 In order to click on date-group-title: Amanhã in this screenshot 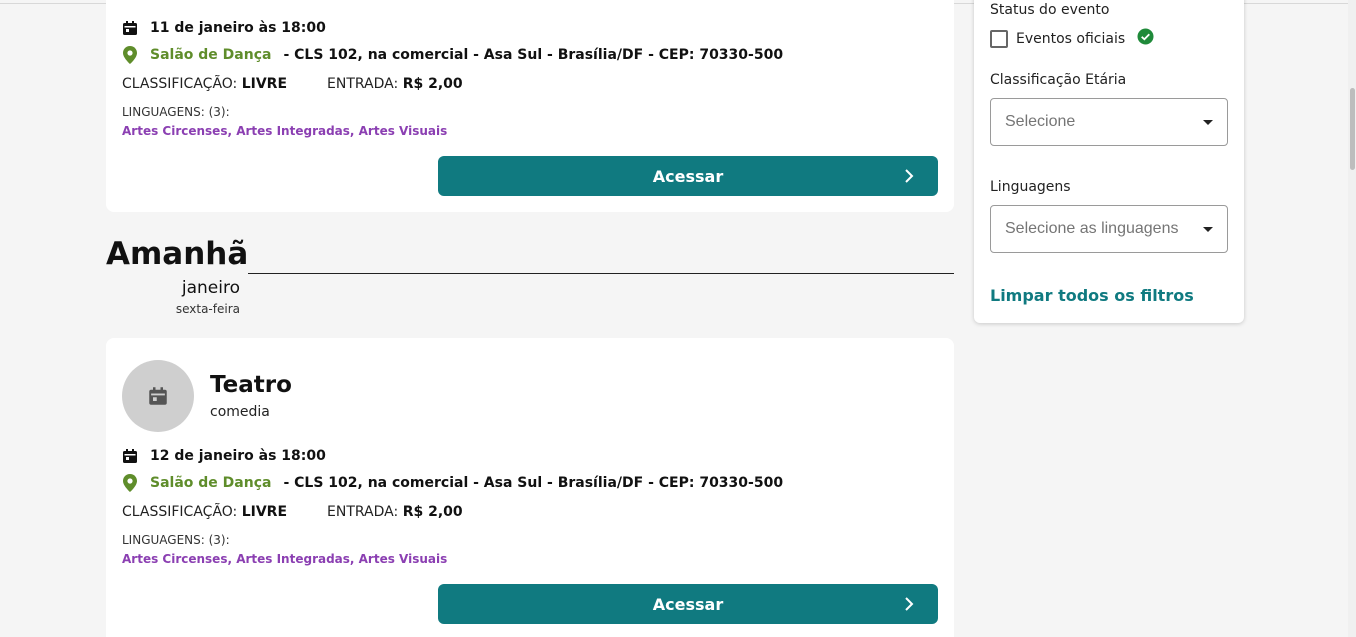, I will do `click(177, 254)`.